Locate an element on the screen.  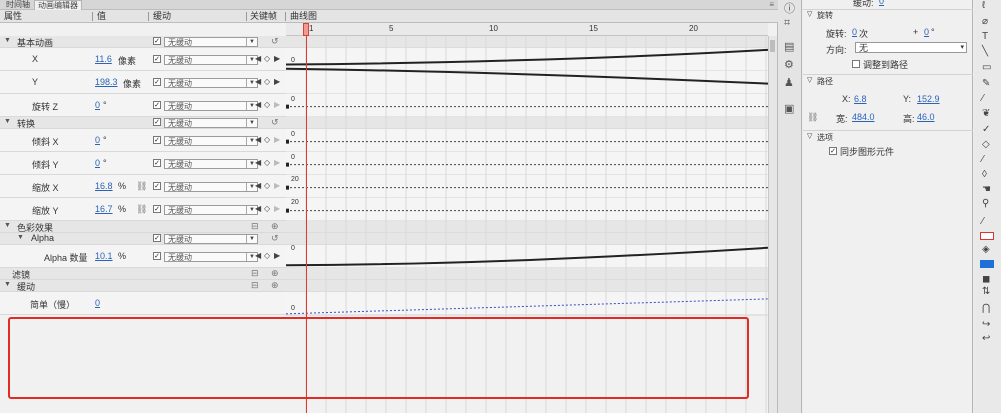
rotate-degrees-value: 0 is located at coordinates (926, 32).